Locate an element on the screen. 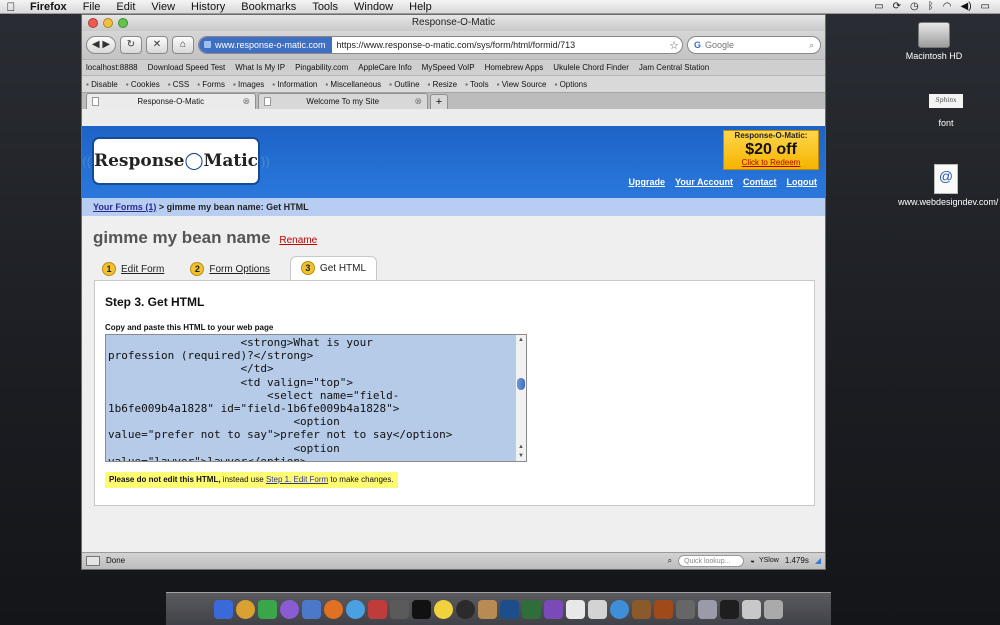 This screenshot has height=625, width=1000. menu-bookmarks: Bookmarks is located at coordinates (268, 7).